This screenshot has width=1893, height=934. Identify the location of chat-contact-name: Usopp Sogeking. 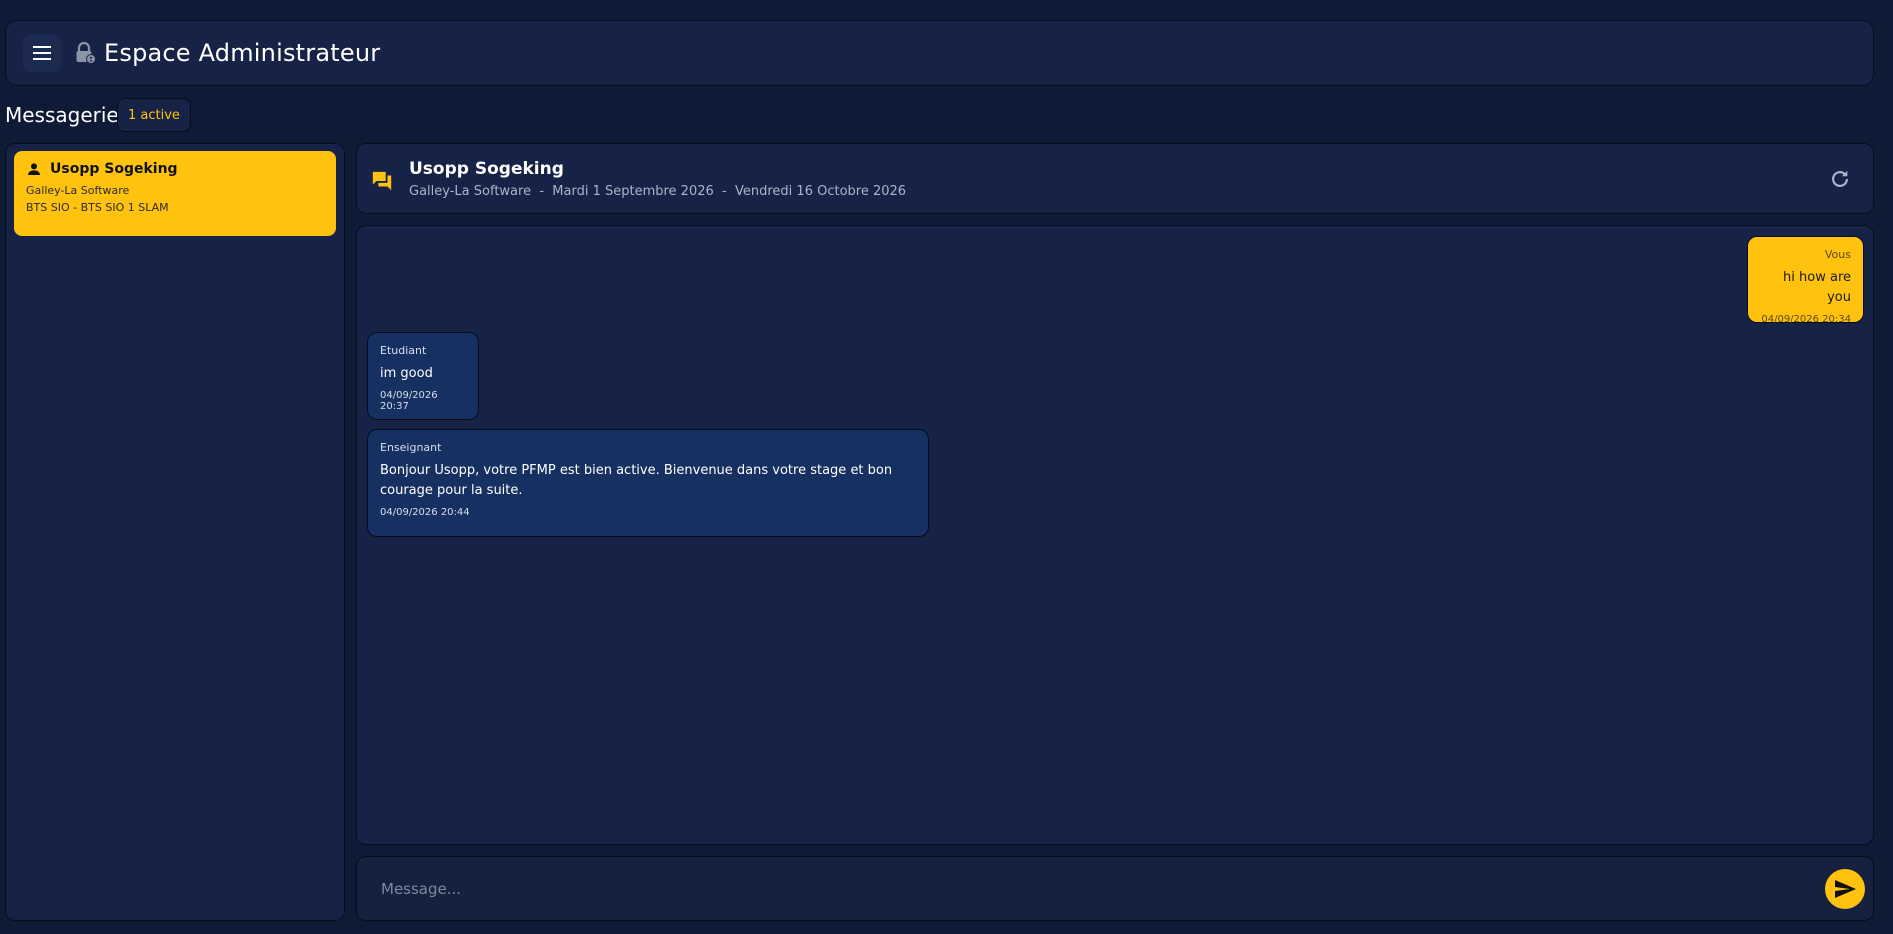
(486, 168).